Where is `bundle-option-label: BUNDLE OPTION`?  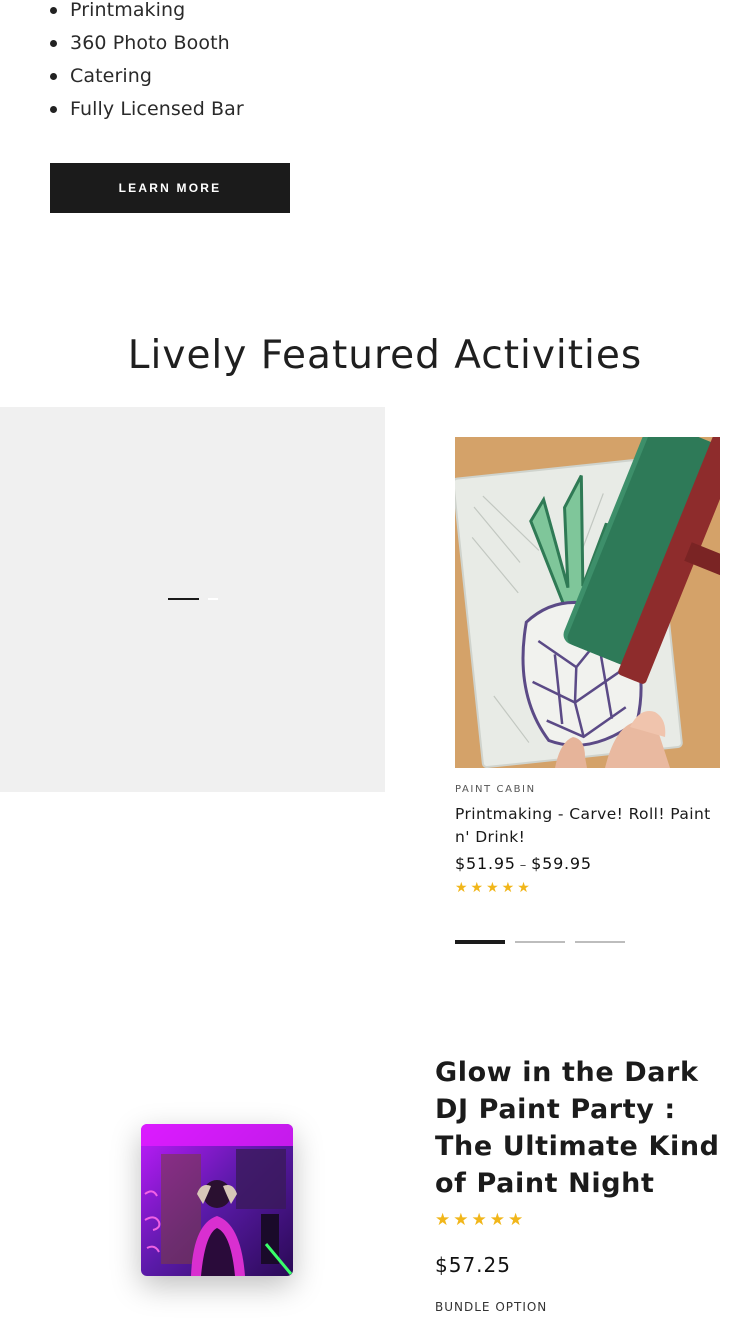 bundle-option-label: BUNDLE OPTION is located at coordinates (491, 1307).